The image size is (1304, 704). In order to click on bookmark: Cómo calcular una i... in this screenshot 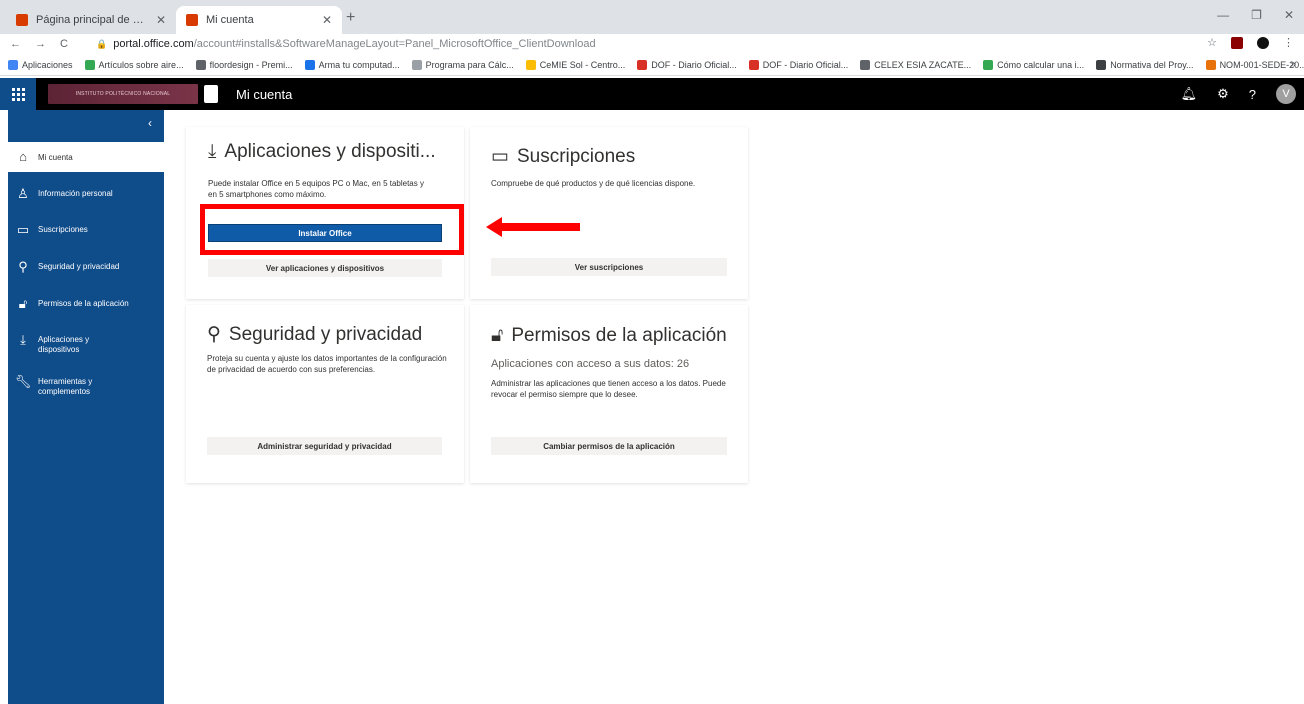, I will do `click(1033, 64)`.